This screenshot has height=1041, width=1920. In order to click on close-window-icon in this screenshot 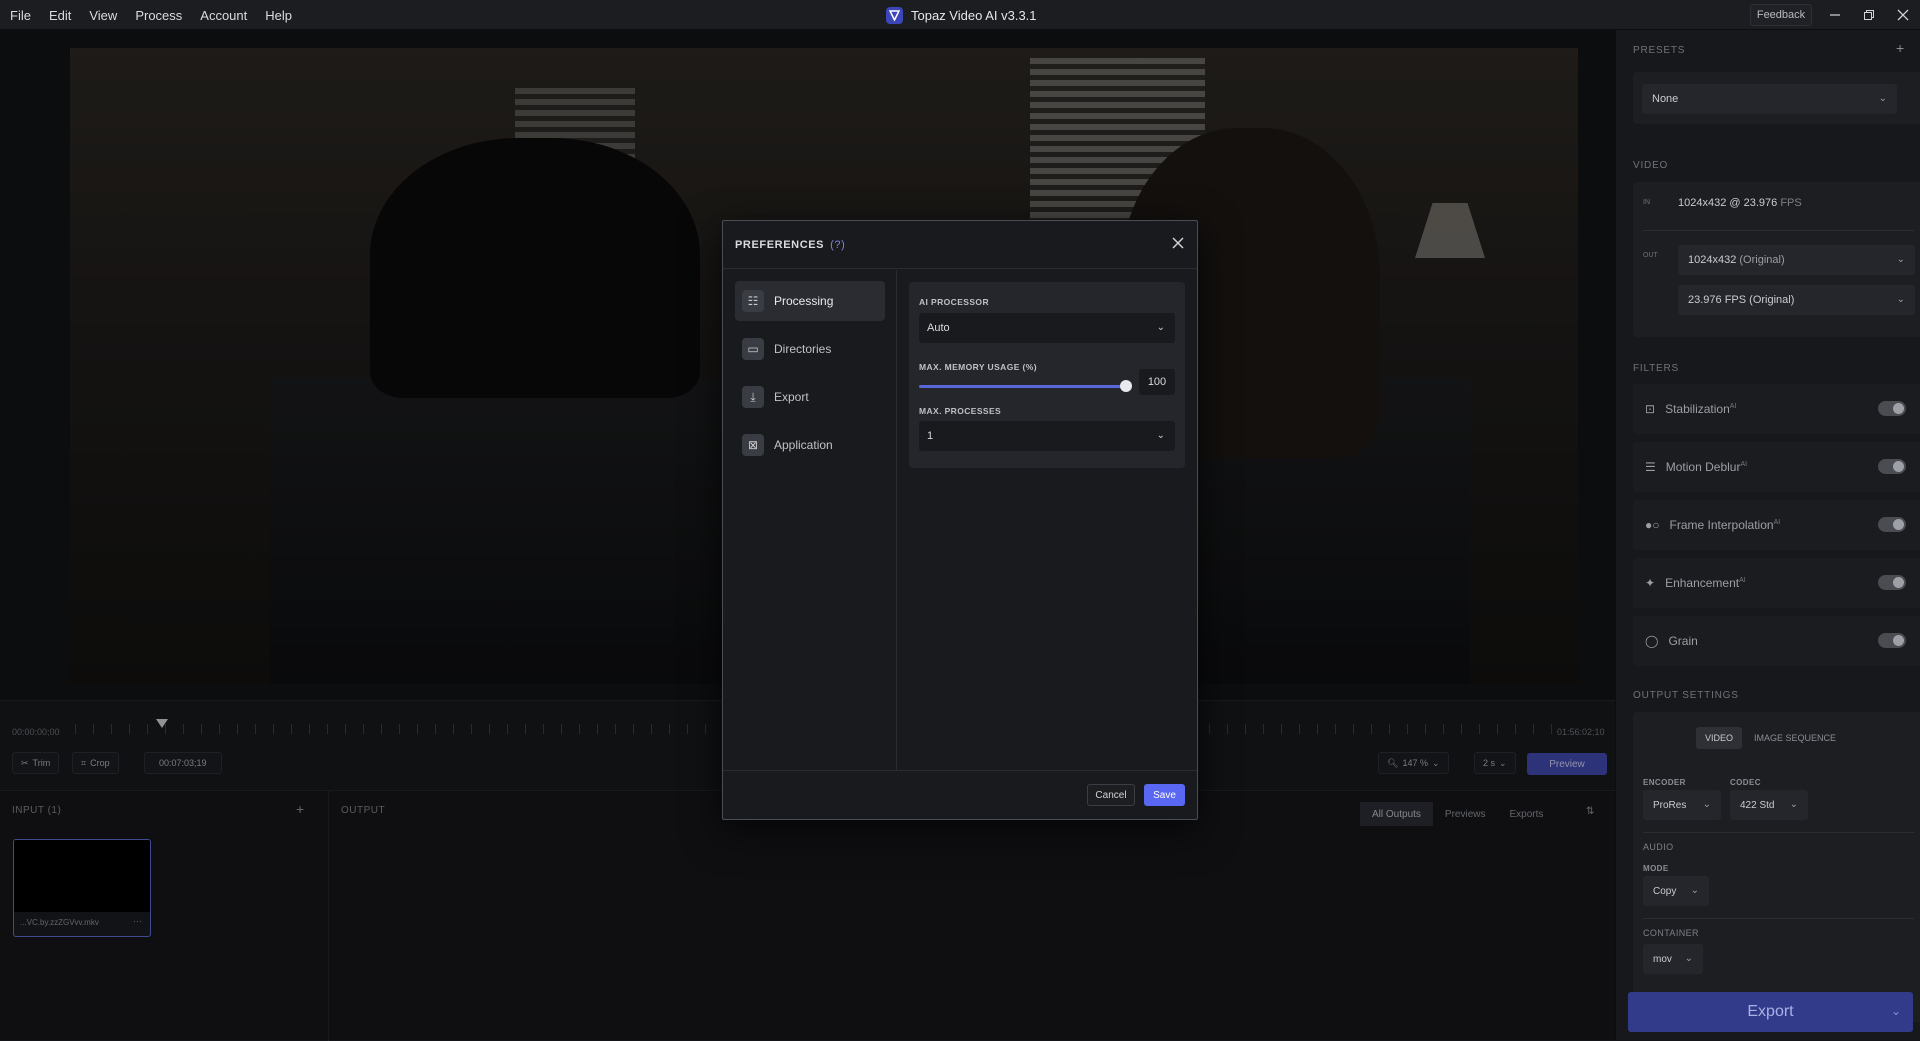, I will do `click(1903, 15)`.